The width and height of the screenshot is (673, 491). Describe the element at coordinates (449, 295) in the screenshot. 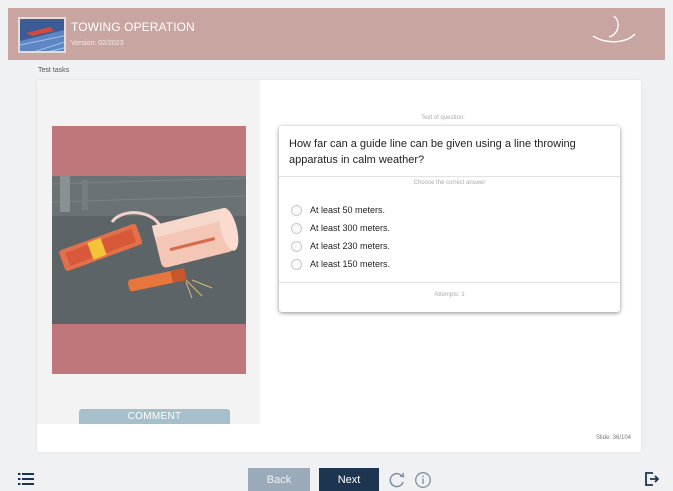

I see `attempts-counter: Attempts: 1` at that location.